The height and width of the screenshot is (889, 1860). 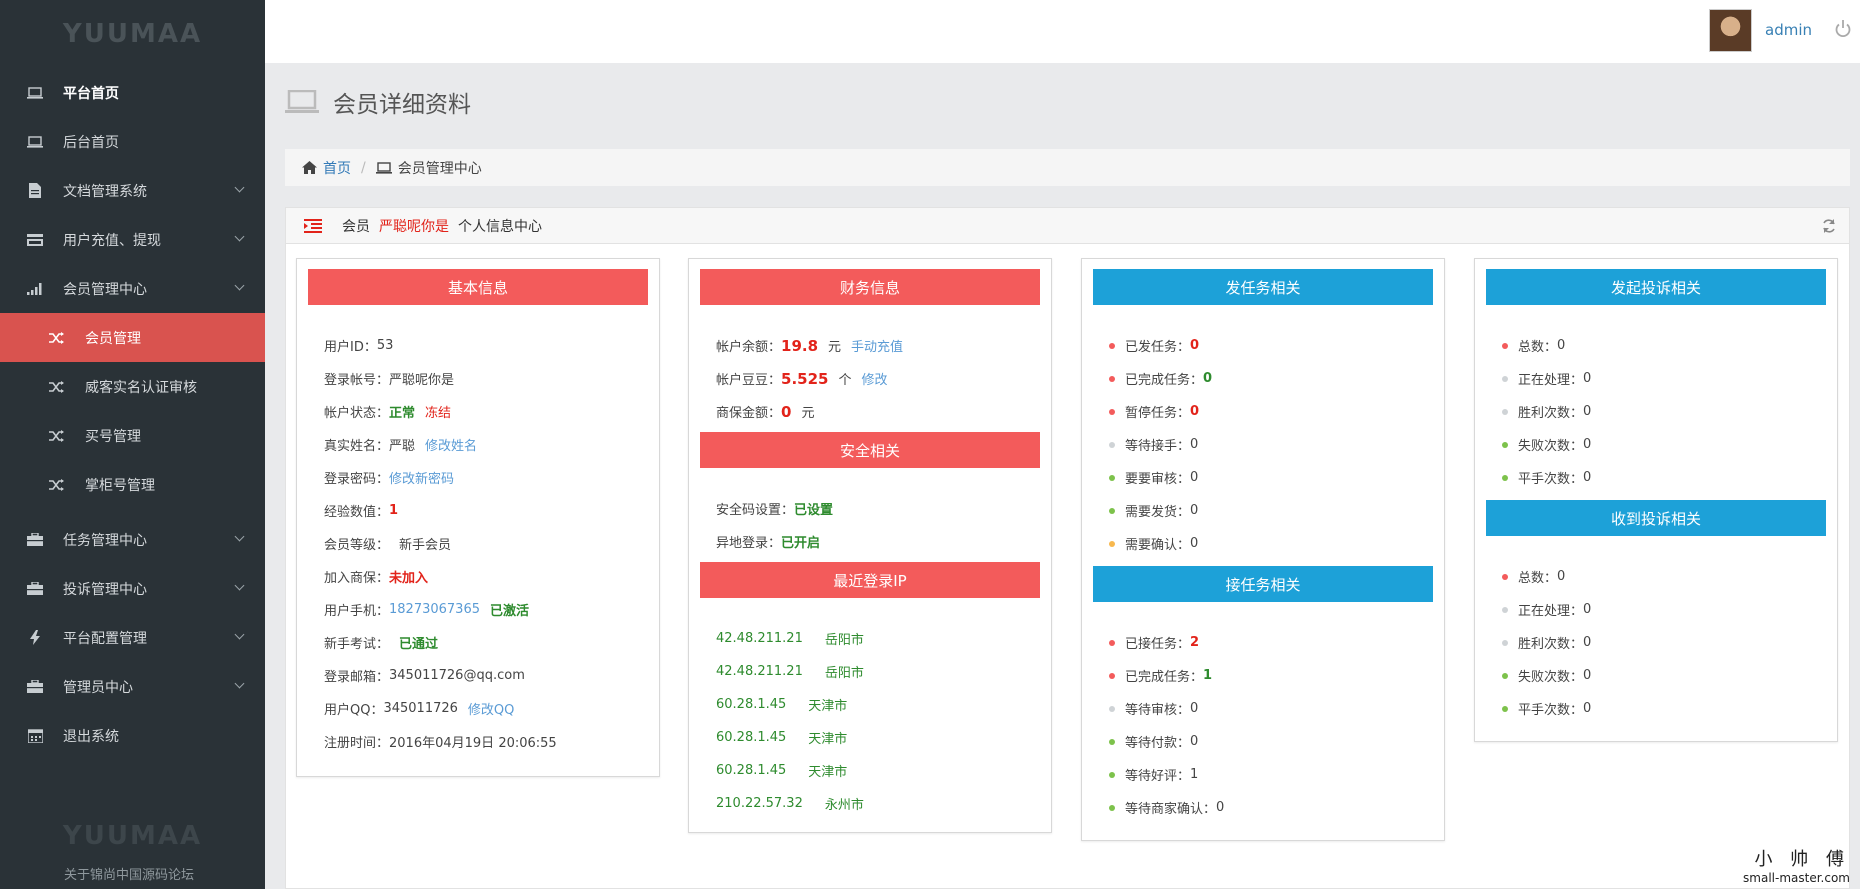 What do you see at coordinates (451, 444) in the screenshot?
I see `edit-realname-link: 修改姓名` at bounding box center [451, 444].